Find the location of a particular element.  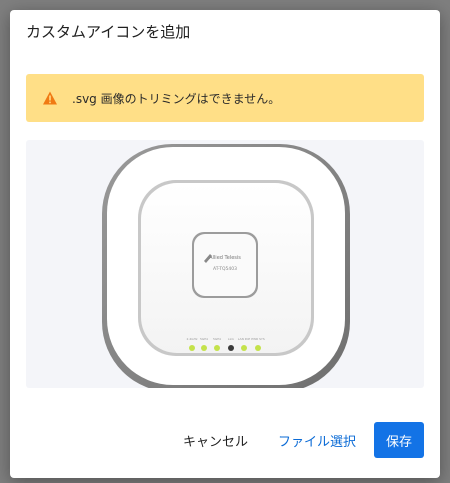

dialog-title: カスタムアイコンを追加 is located at coordinates (108, 32).